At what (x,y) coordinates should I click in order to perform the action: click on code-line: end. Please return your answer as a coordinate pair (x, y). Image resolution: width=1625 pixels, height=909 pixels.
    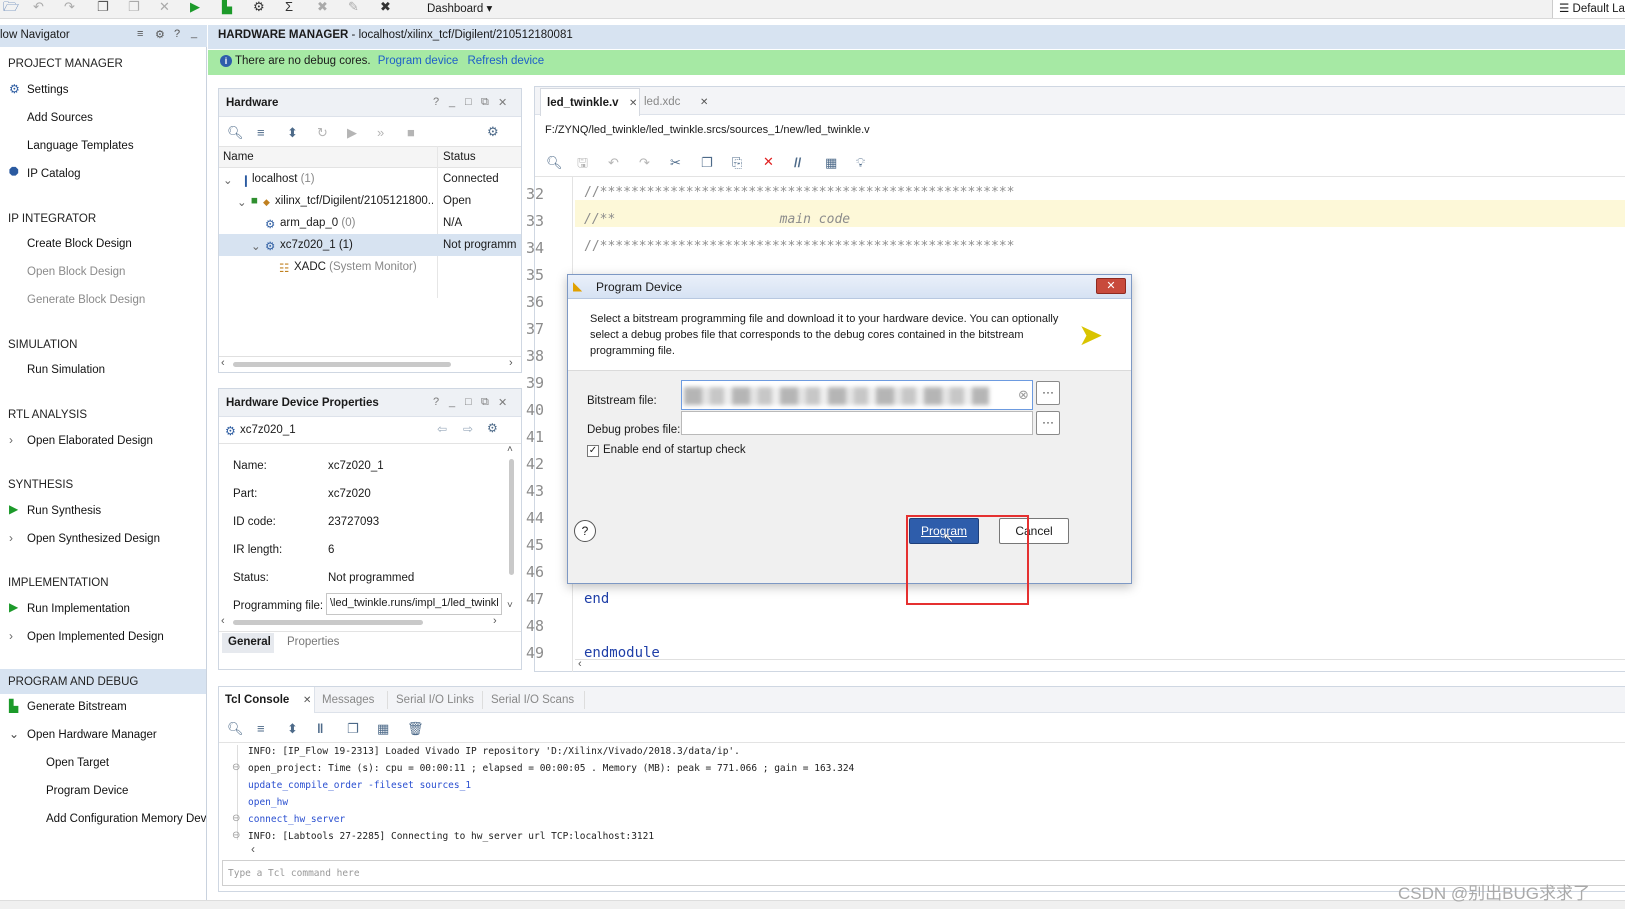
    Looking at the image, I should click on (596, 599).